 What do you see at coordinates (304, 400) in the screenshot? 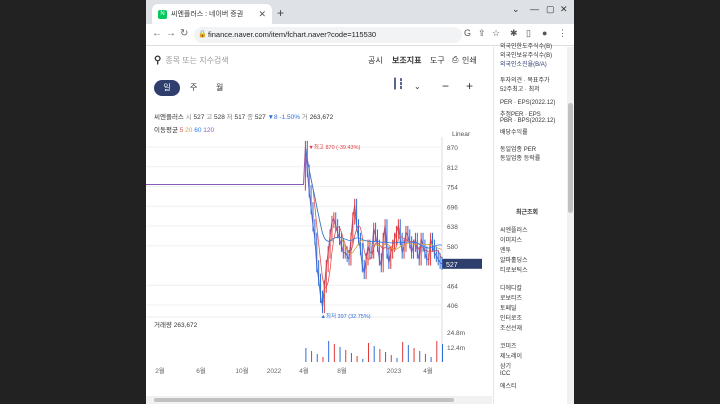
I see `h-scroll-thumb` at bounding box center [304, 400].